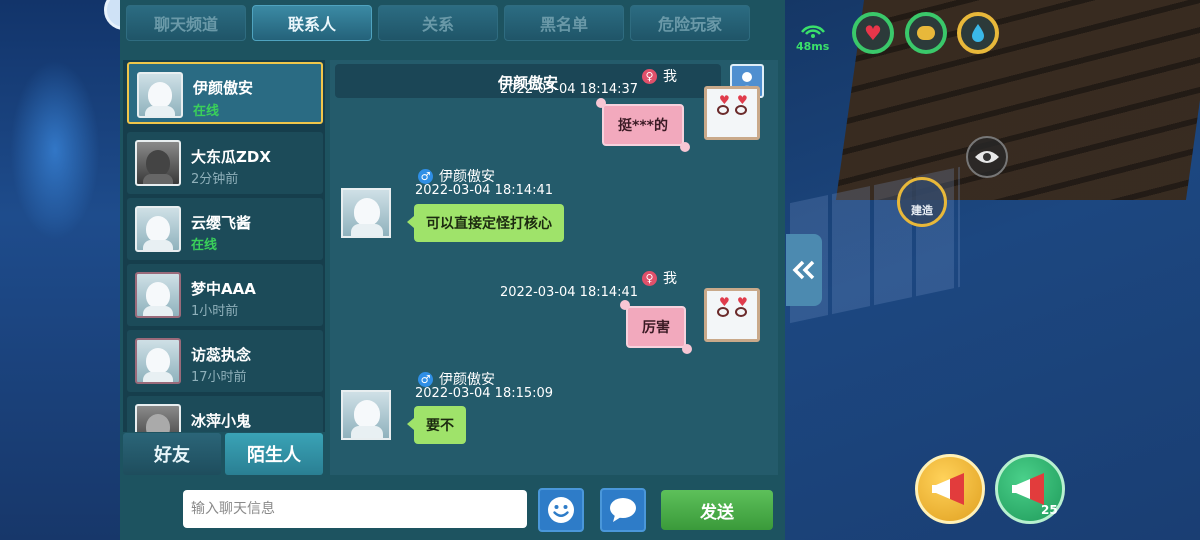 Image resolution: width=1200 pixels, height=540 pixels. Describe the element at coordinates (813, 29) in the screenshot. I see `signal-icon` at that location.